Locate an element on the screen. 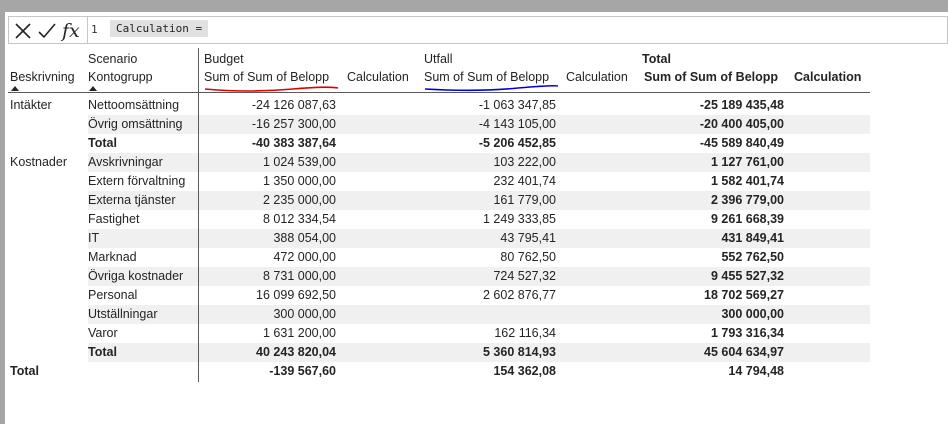 The image size is (948, 424). budget-underline-annotation is located at coordinates (271, 89).